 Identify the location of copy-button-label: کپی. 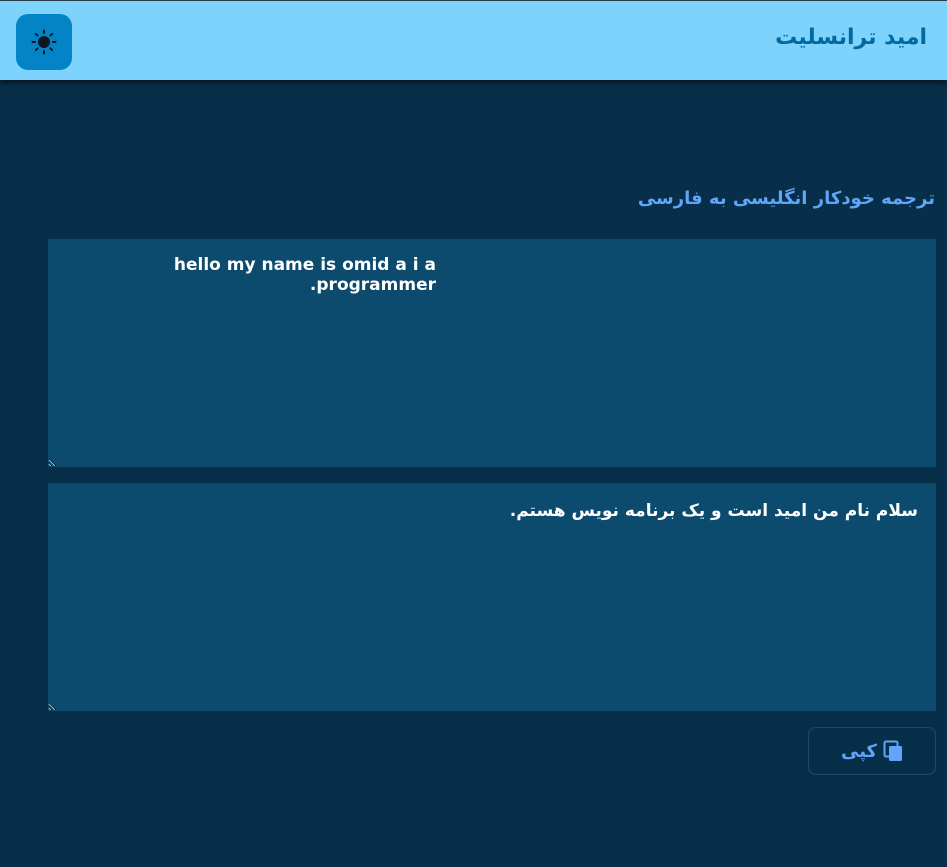
(859, 751).